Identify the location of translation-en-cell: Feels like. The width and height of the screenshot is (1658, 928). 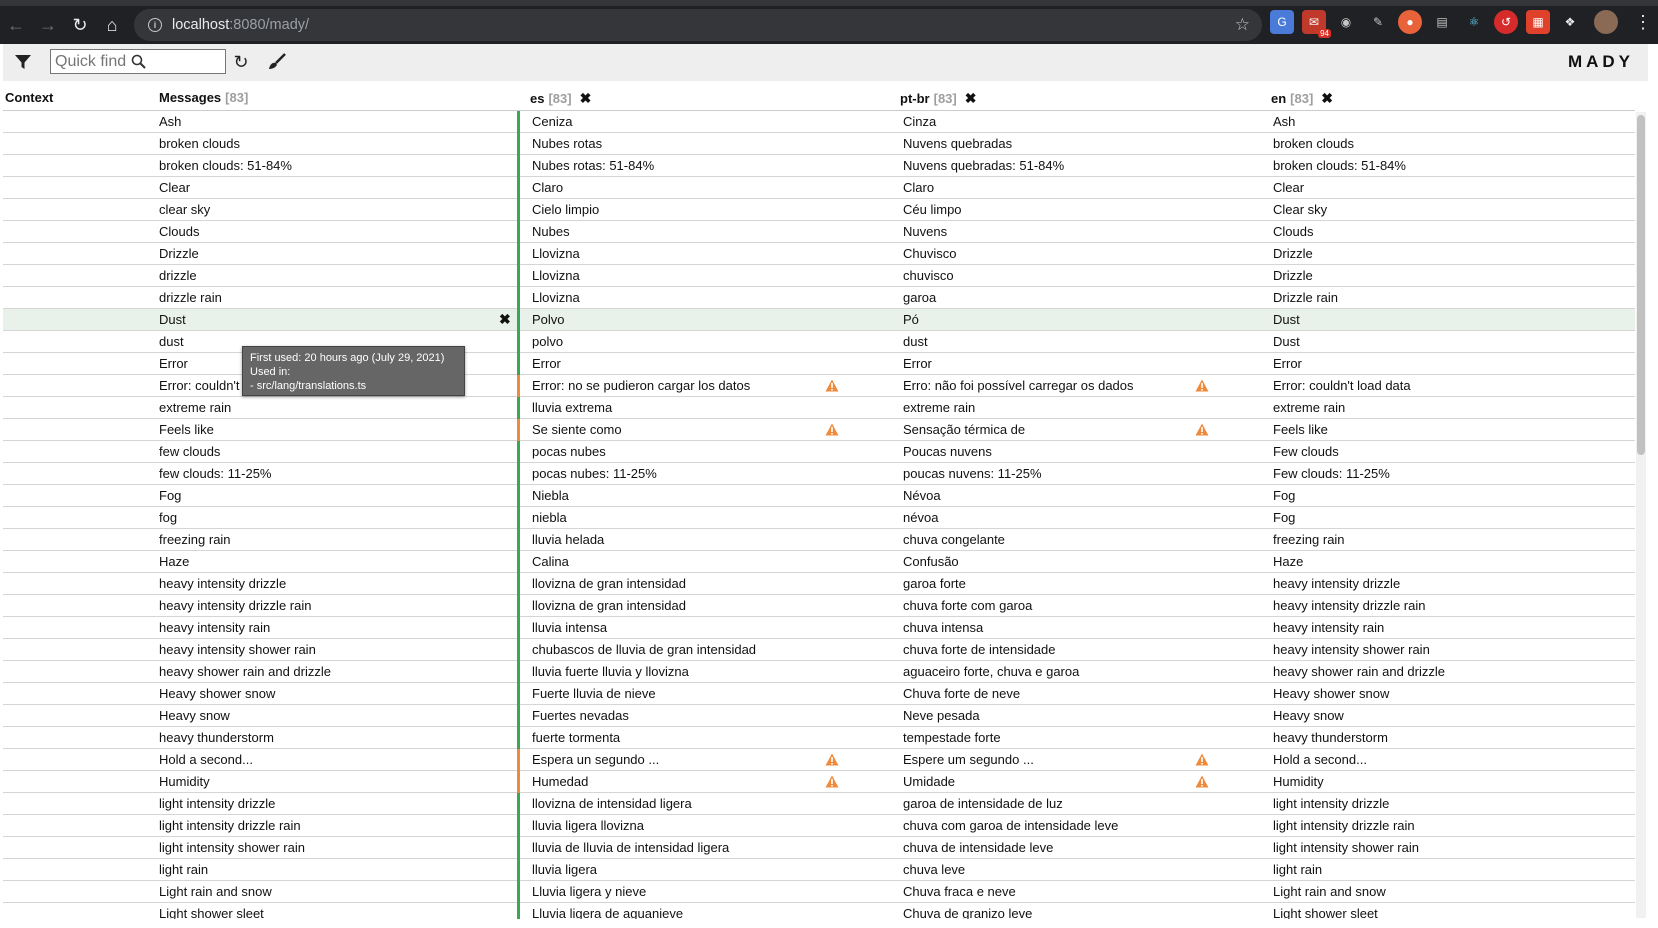
(1300, 429).